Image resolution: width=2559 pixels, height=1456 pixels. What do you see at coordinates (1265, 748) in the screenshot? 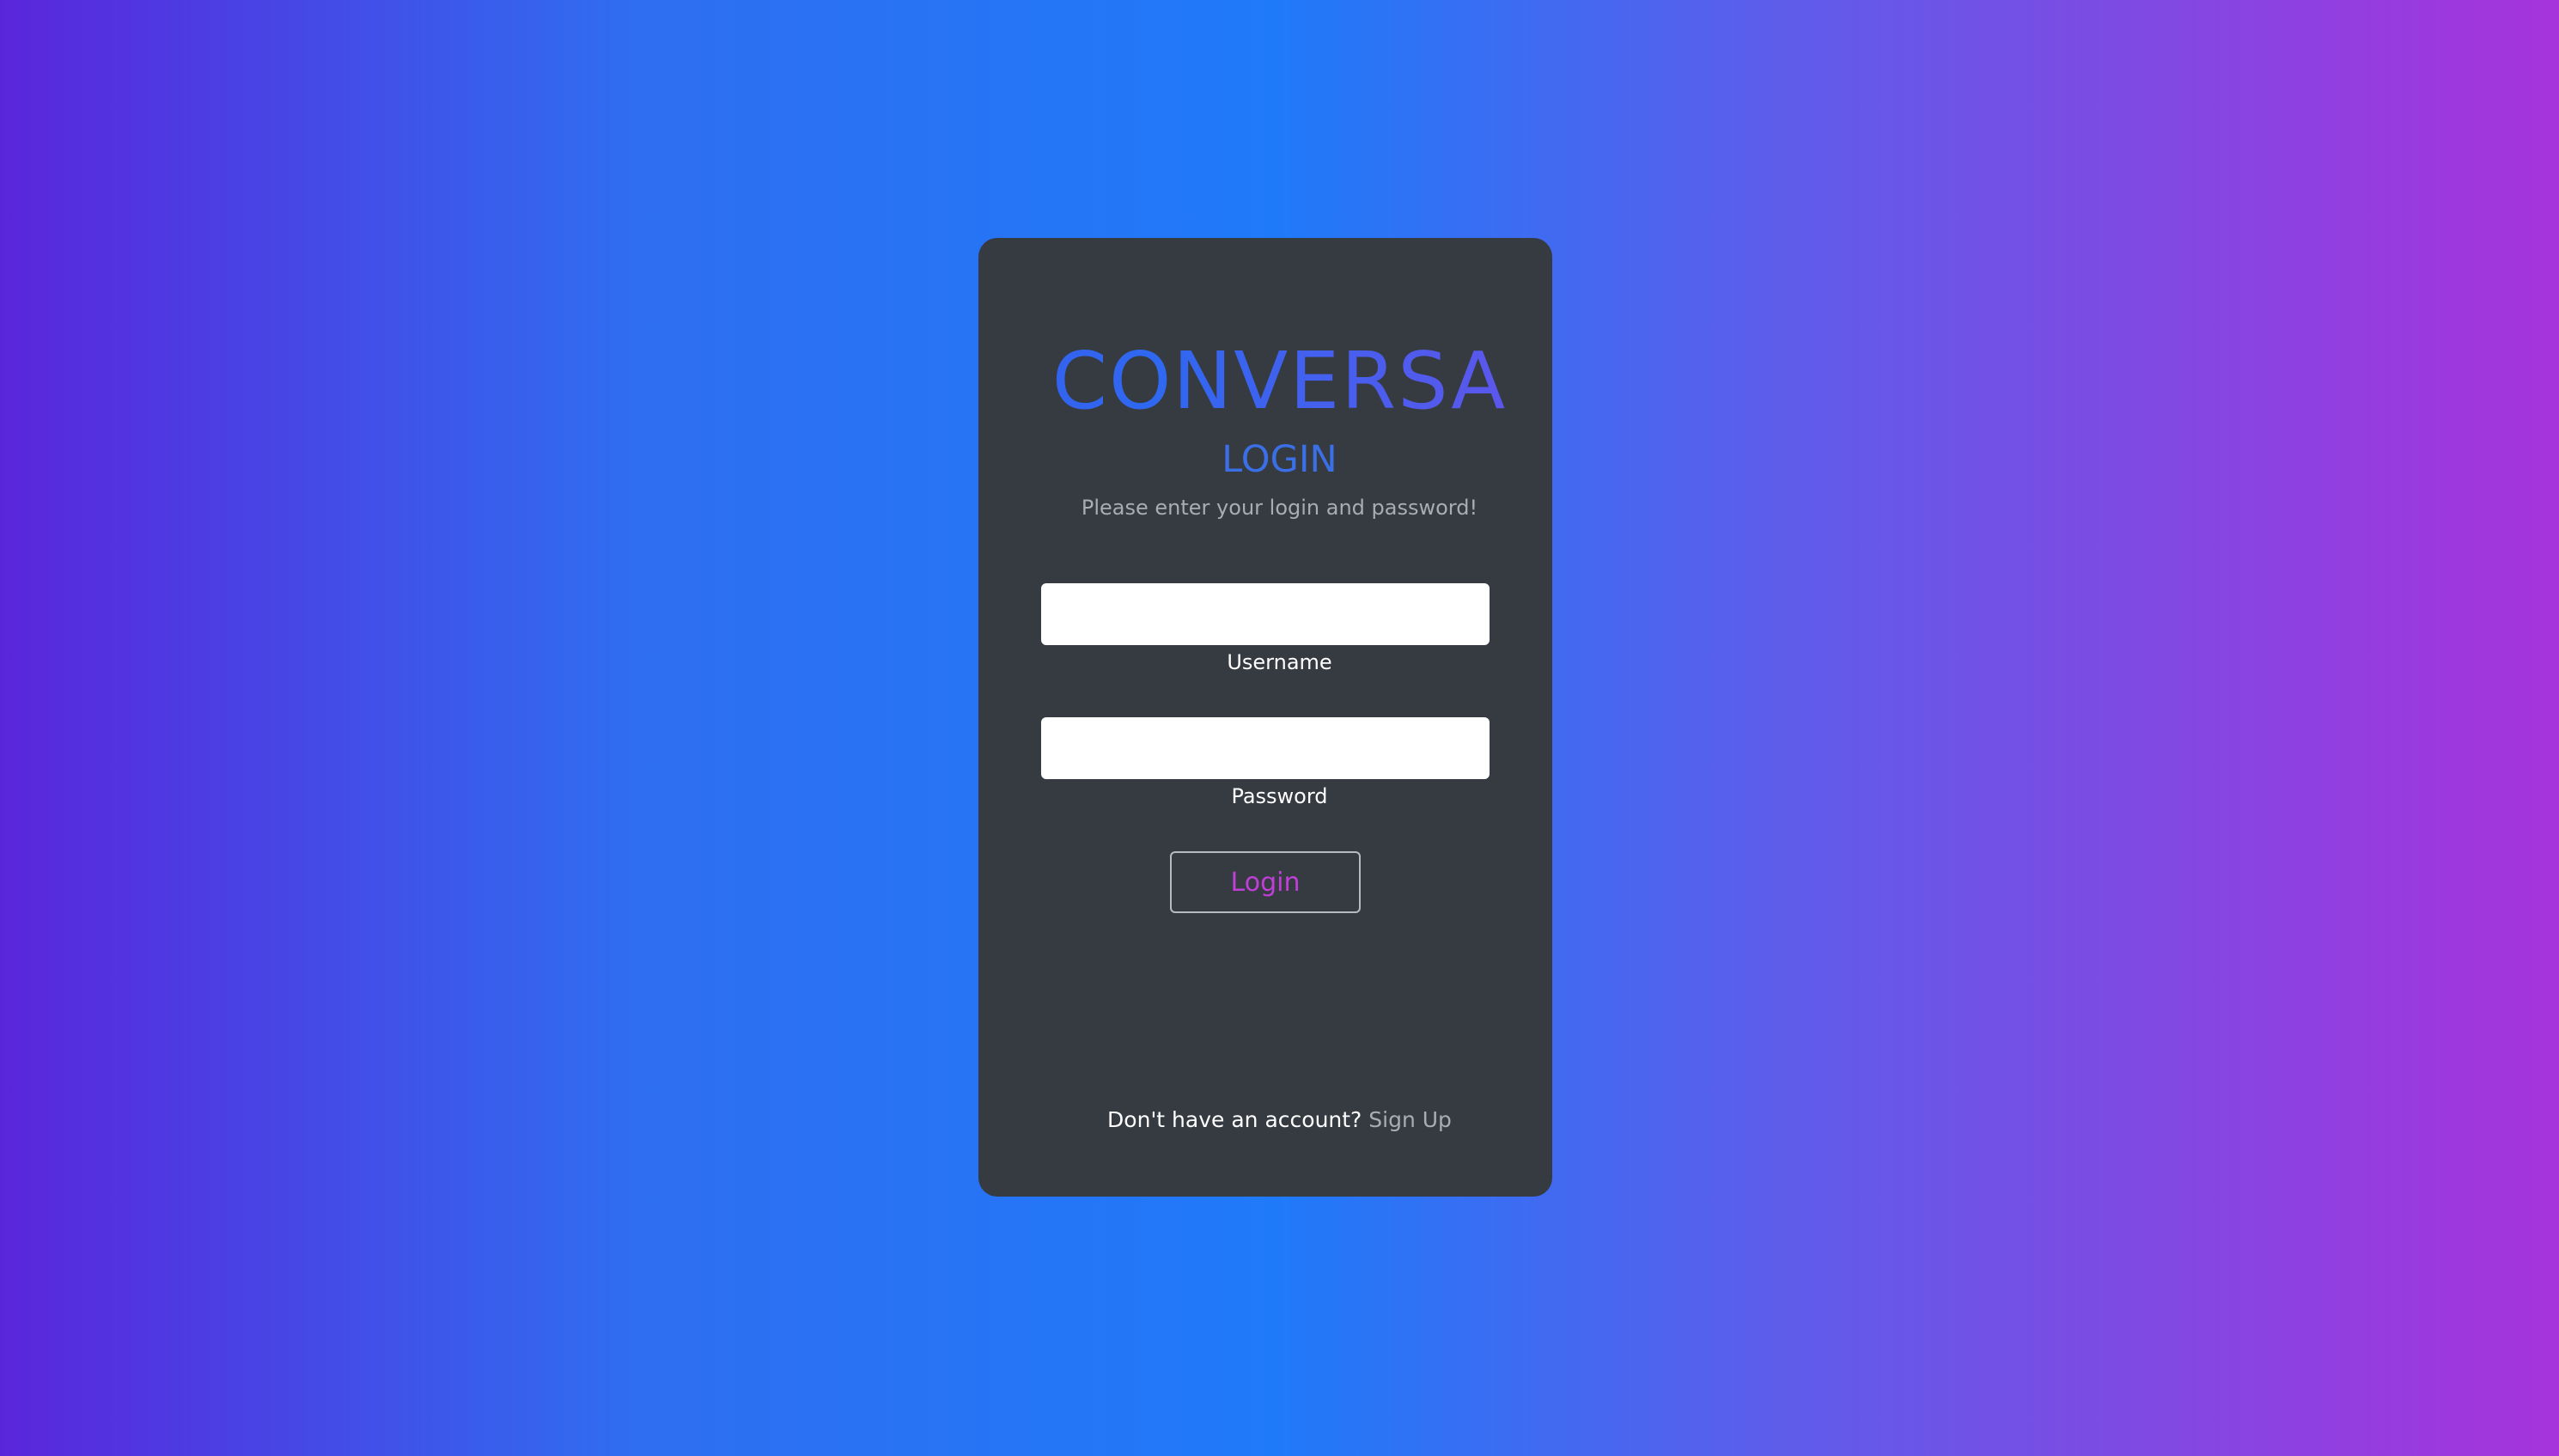
I see `password-input` at bounding box center [1265, 748].